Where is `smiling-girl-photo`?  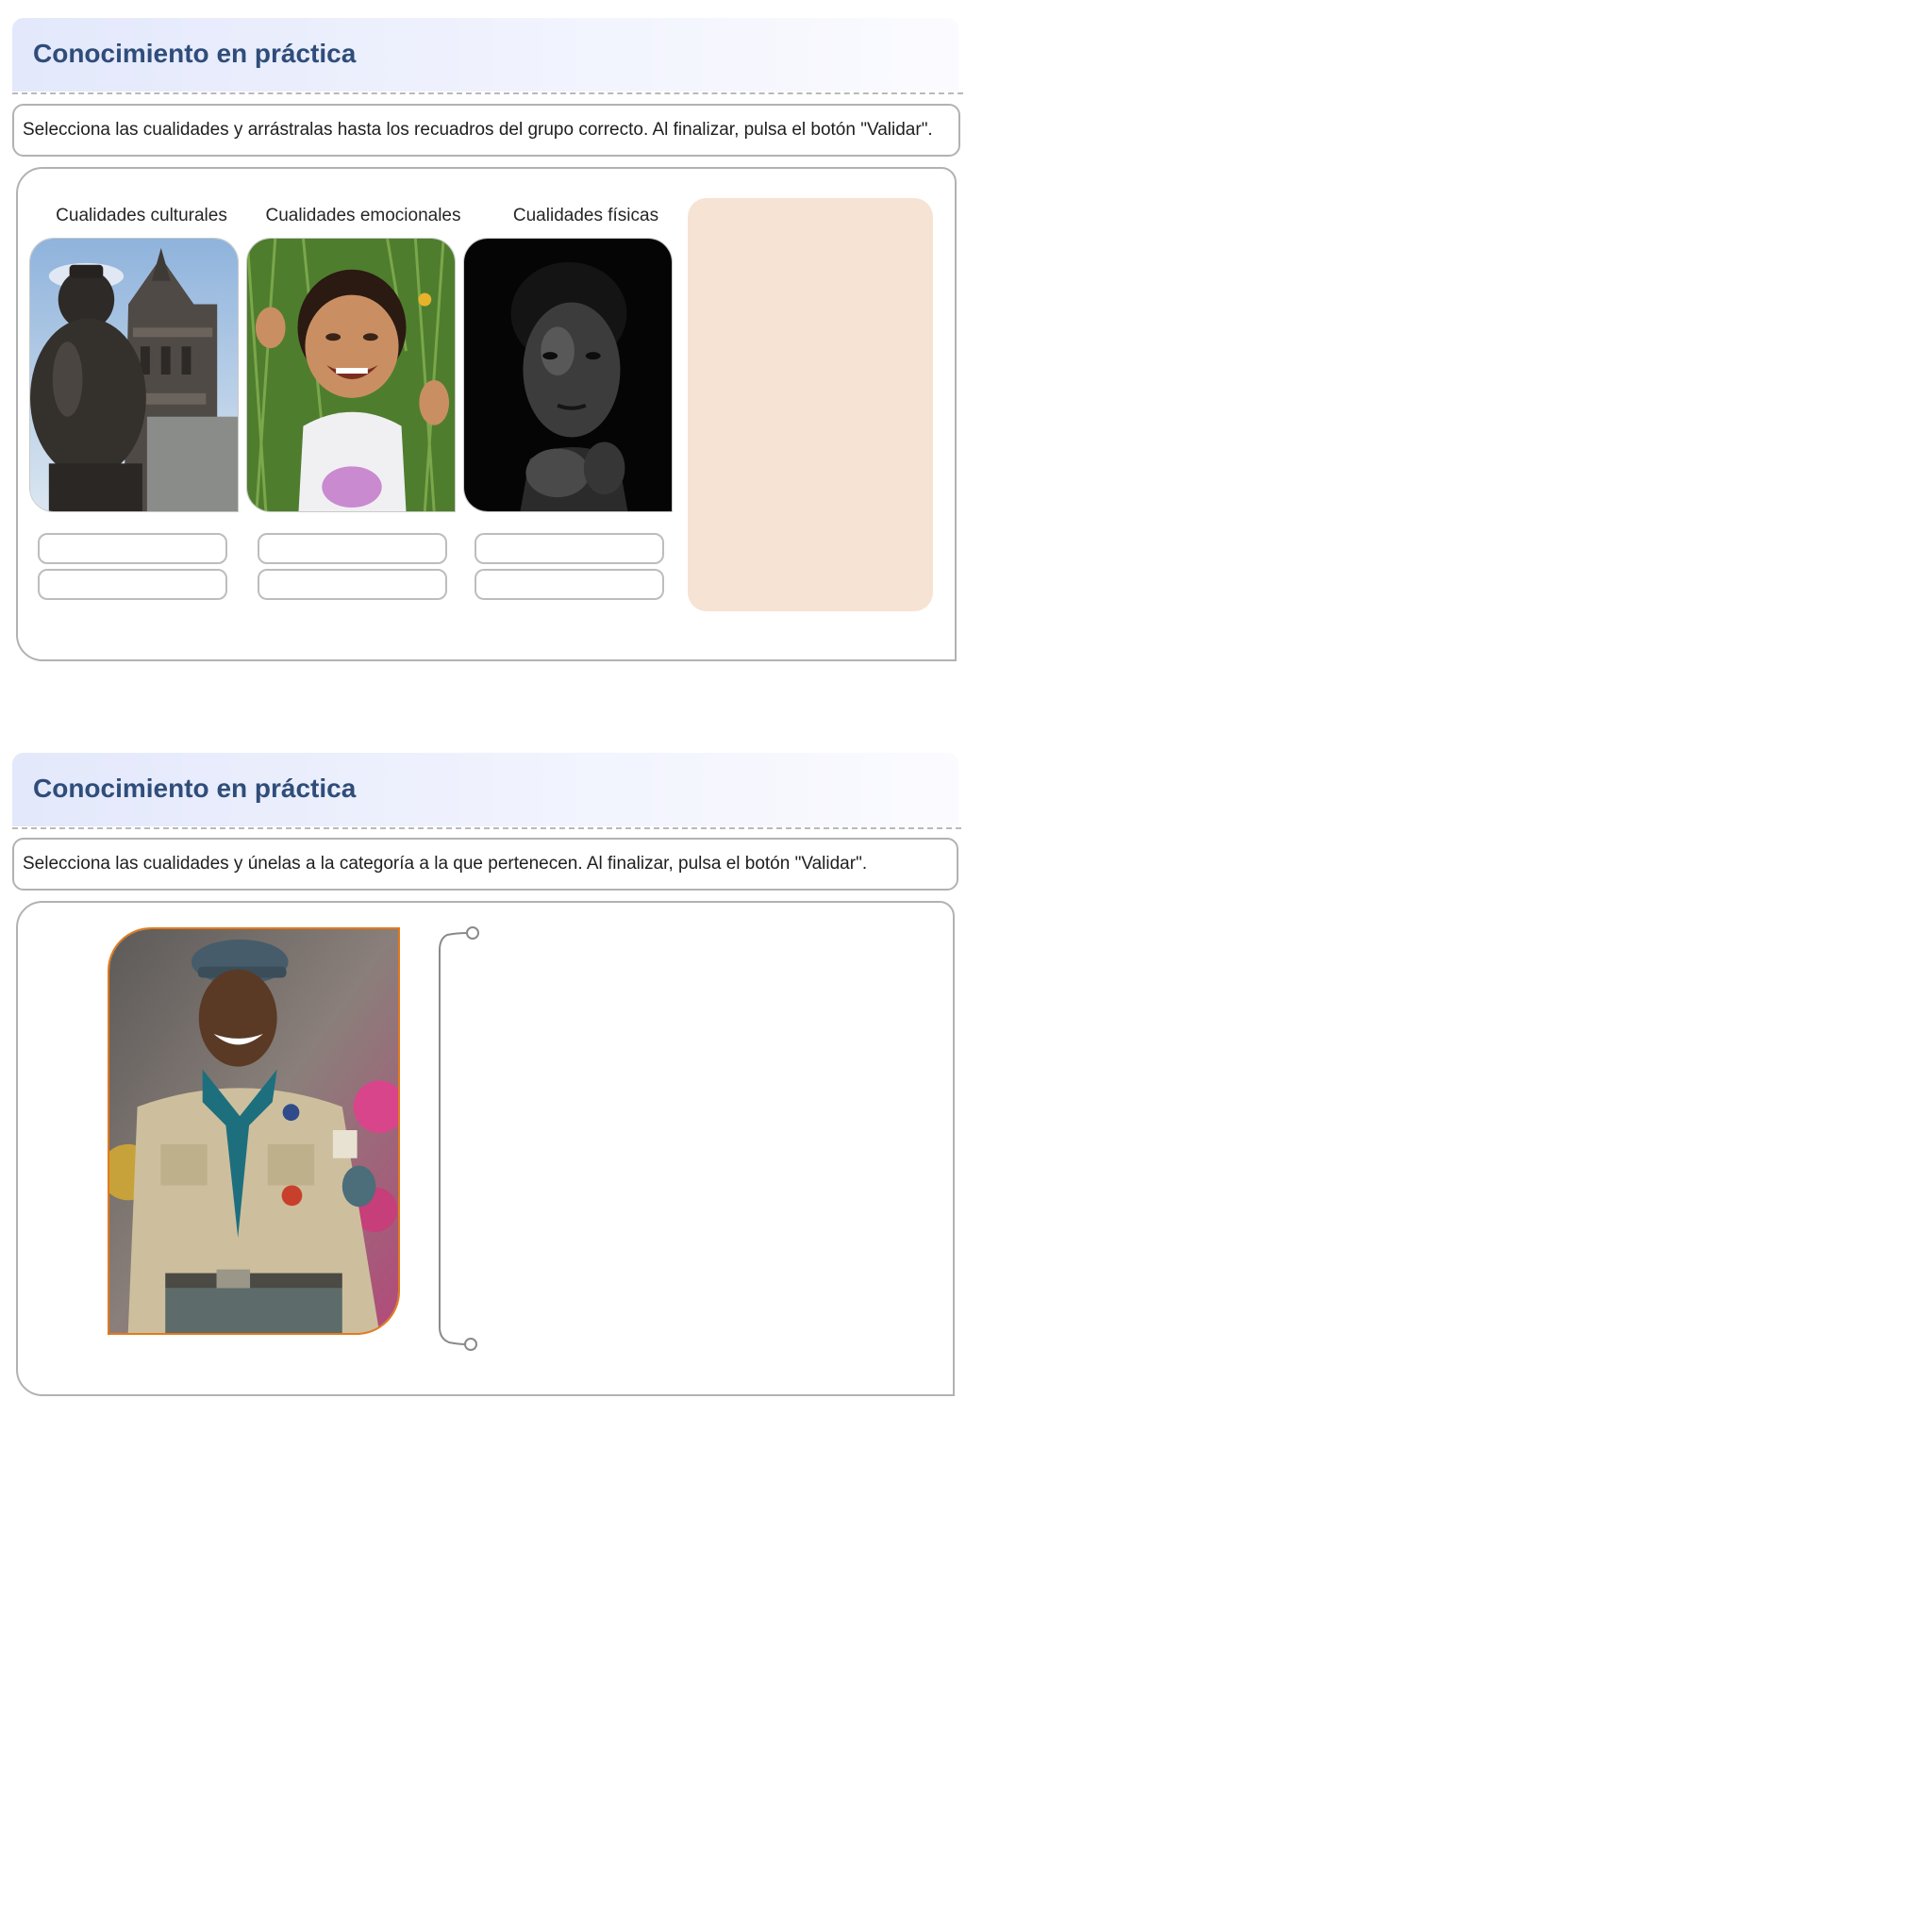 smiling-girl-photo is located at coordinates (351, 375).